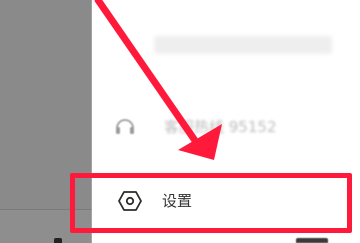 The image size is (360, 243). I want to click on headset-icon, so click(125, 126).